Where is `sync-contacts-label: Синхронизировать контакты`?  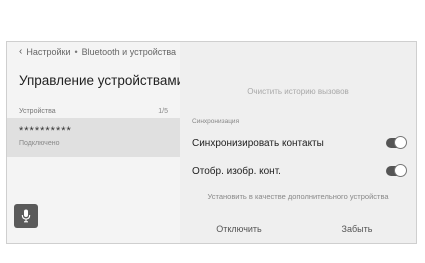
sync-contacts-label: Синхронизировать контакты is located at coordinates (258, 143).